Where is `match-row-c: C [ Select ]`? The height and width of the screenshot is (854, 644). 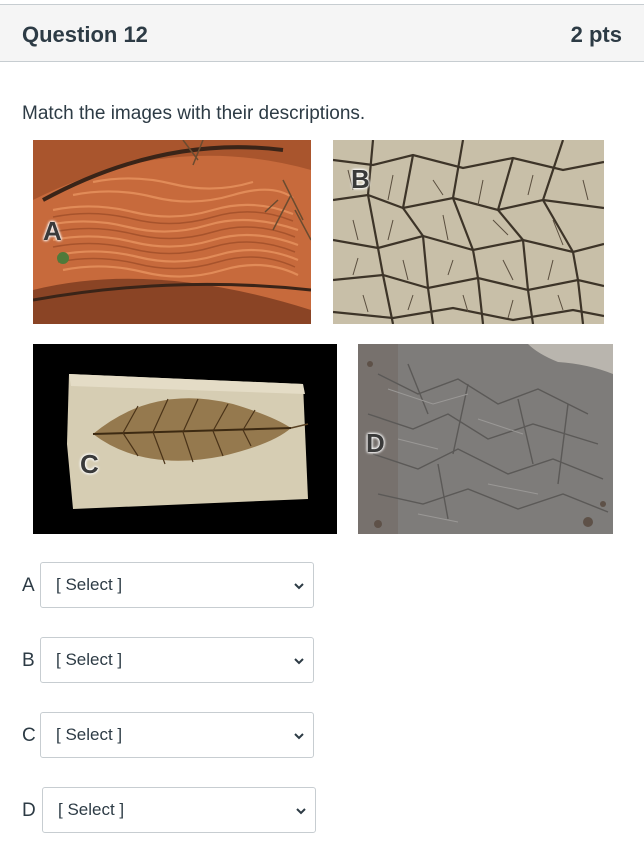 match-row-c: C [ Select ] is located at coordinates (170, 736).